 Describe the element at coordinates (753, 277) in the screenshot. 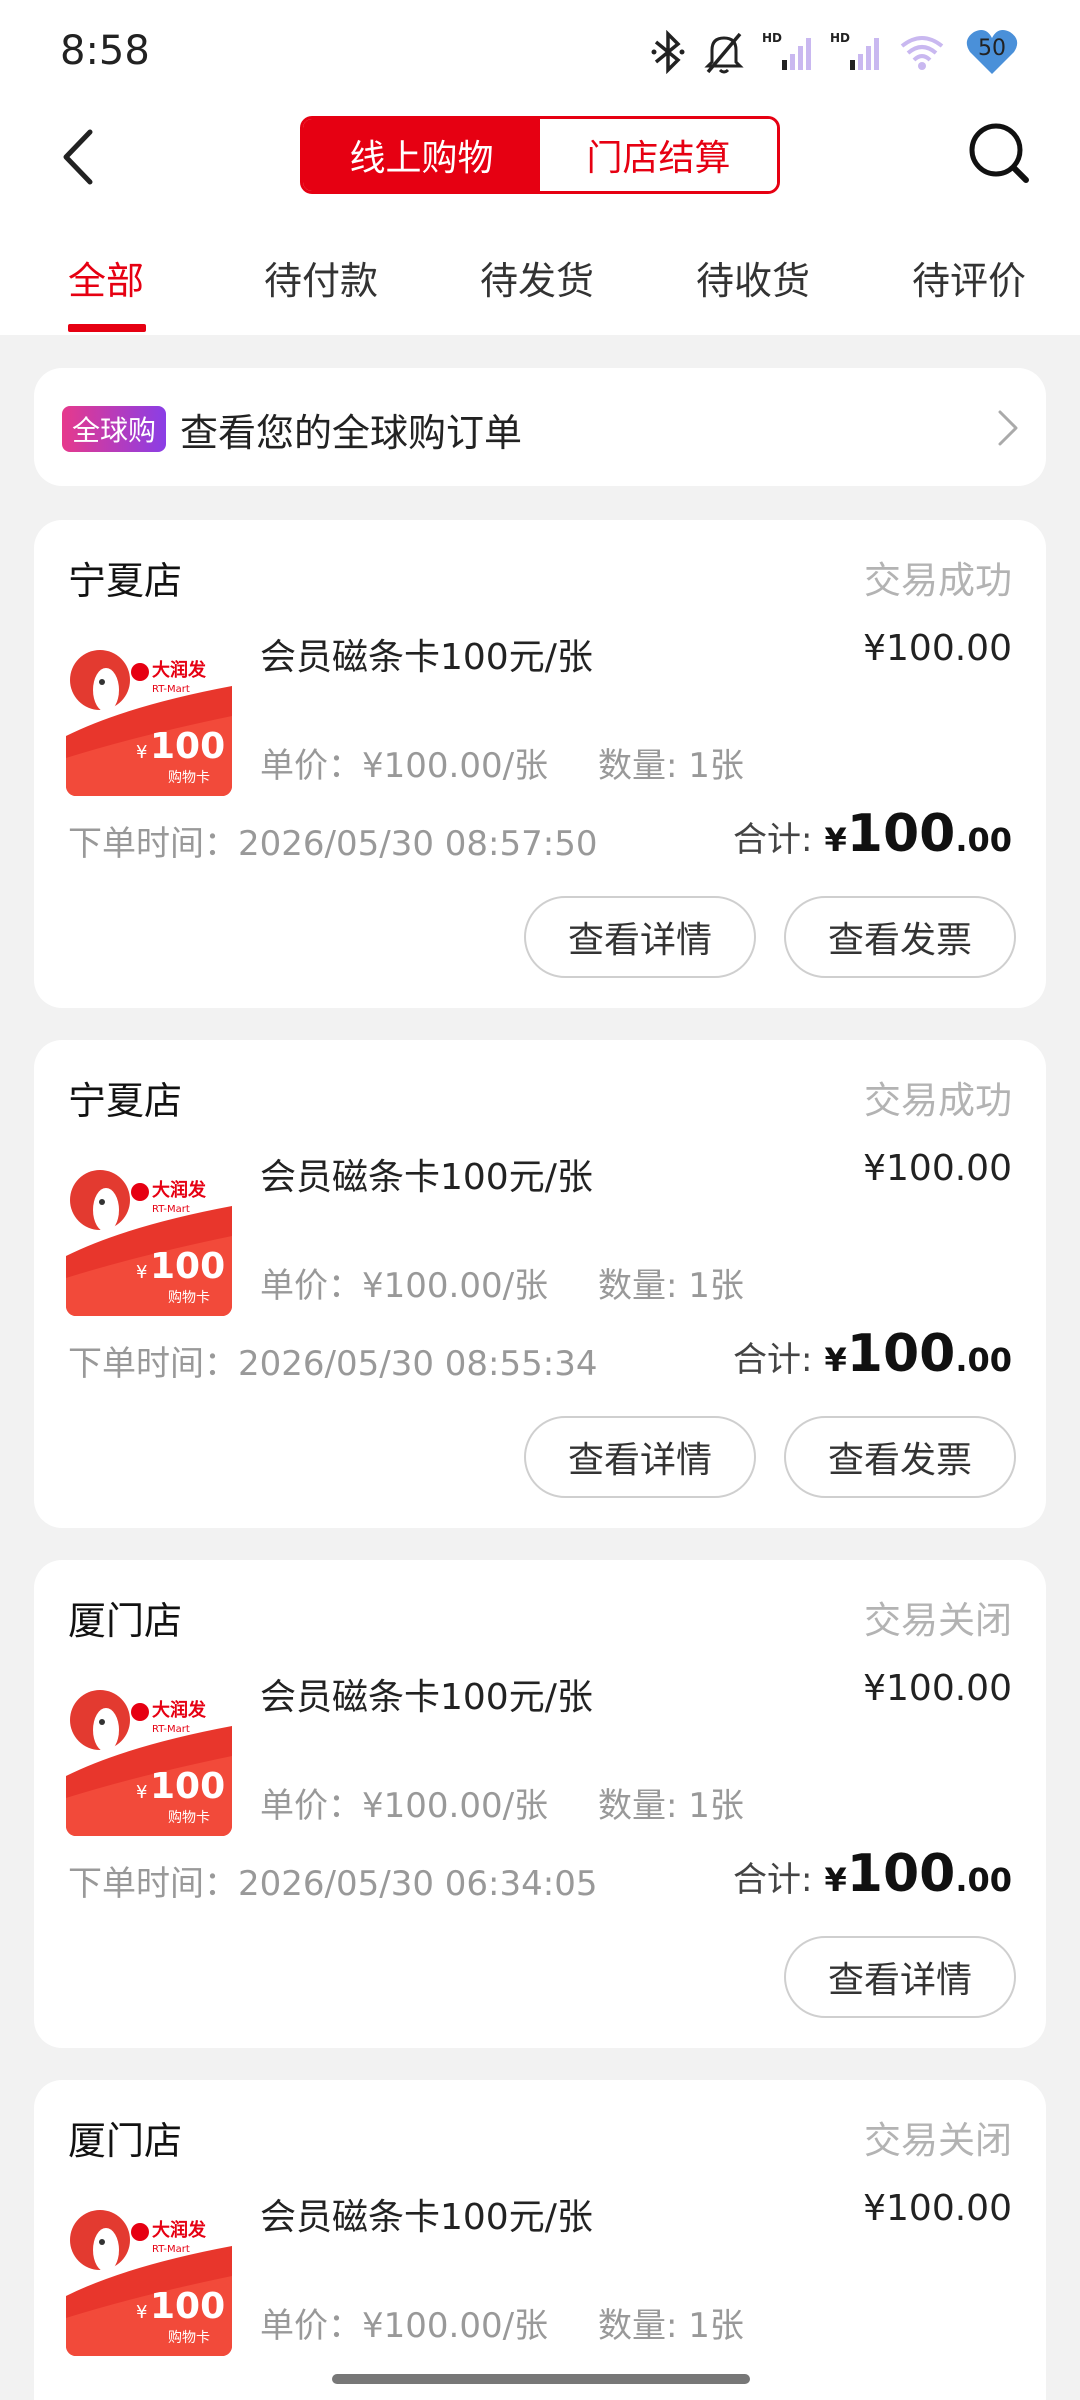

I see `tab-pending-receipt: 待收货` at that location.